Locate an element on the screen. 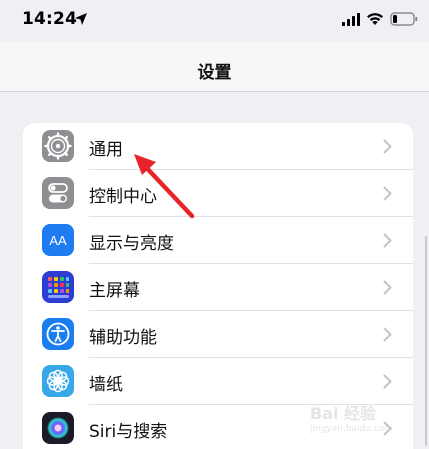 Image resolution: width=429 pixels, height=449 pixels. settings-item-wallpaper: 墙纸 is located at coordinates (218, 381).